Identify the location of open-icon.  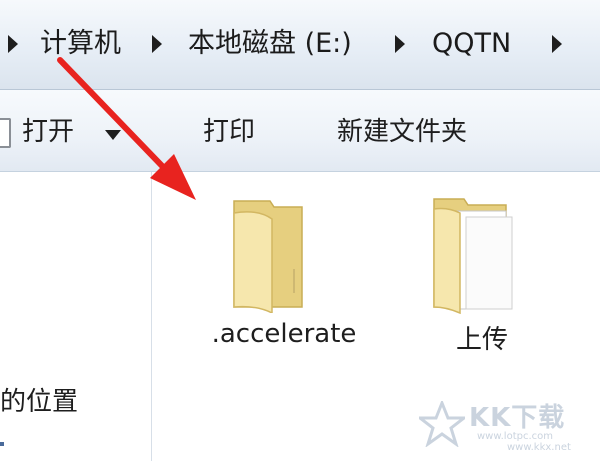
(5, 133).